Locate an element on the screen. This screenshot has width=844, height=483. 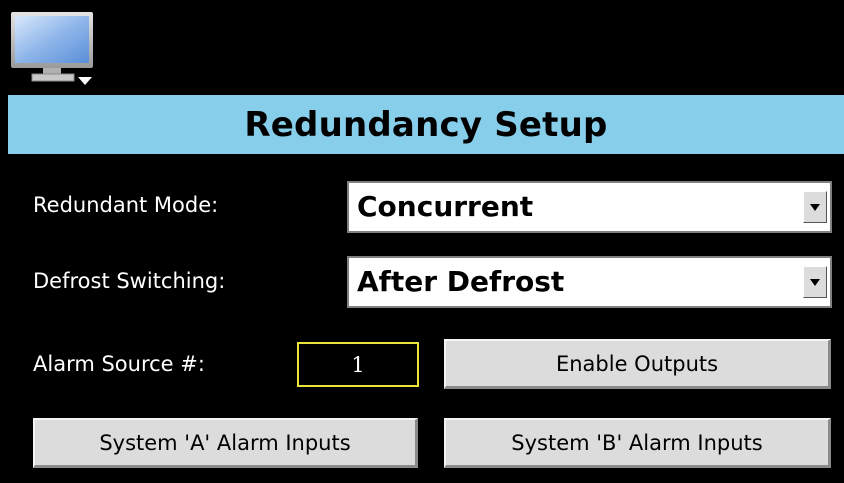
system-a-alarm-inputs-button: System 'A' Alarm Inputs is located at coordinates (225, 443).